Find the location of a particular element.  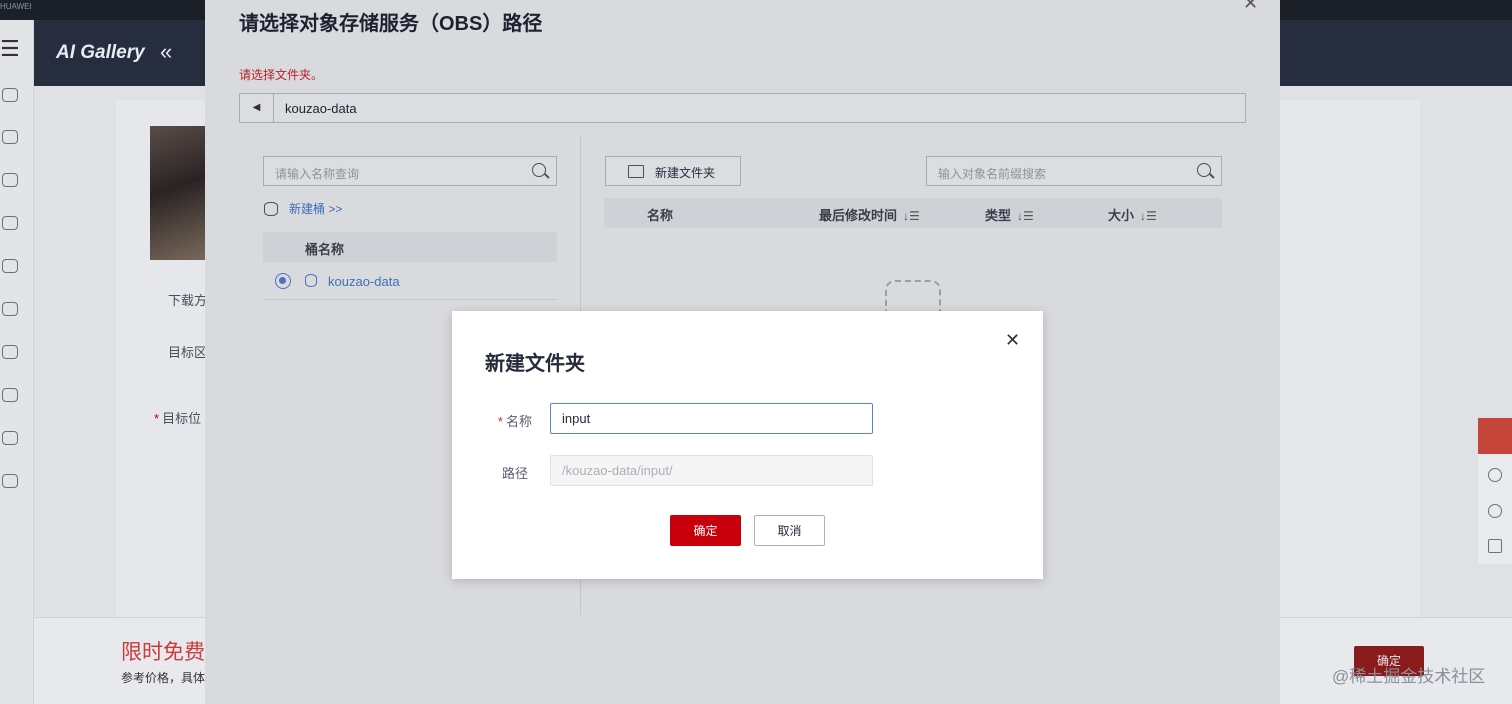

watermark: @稀土掘金技术社区 is located at coordinates (1409, 676).